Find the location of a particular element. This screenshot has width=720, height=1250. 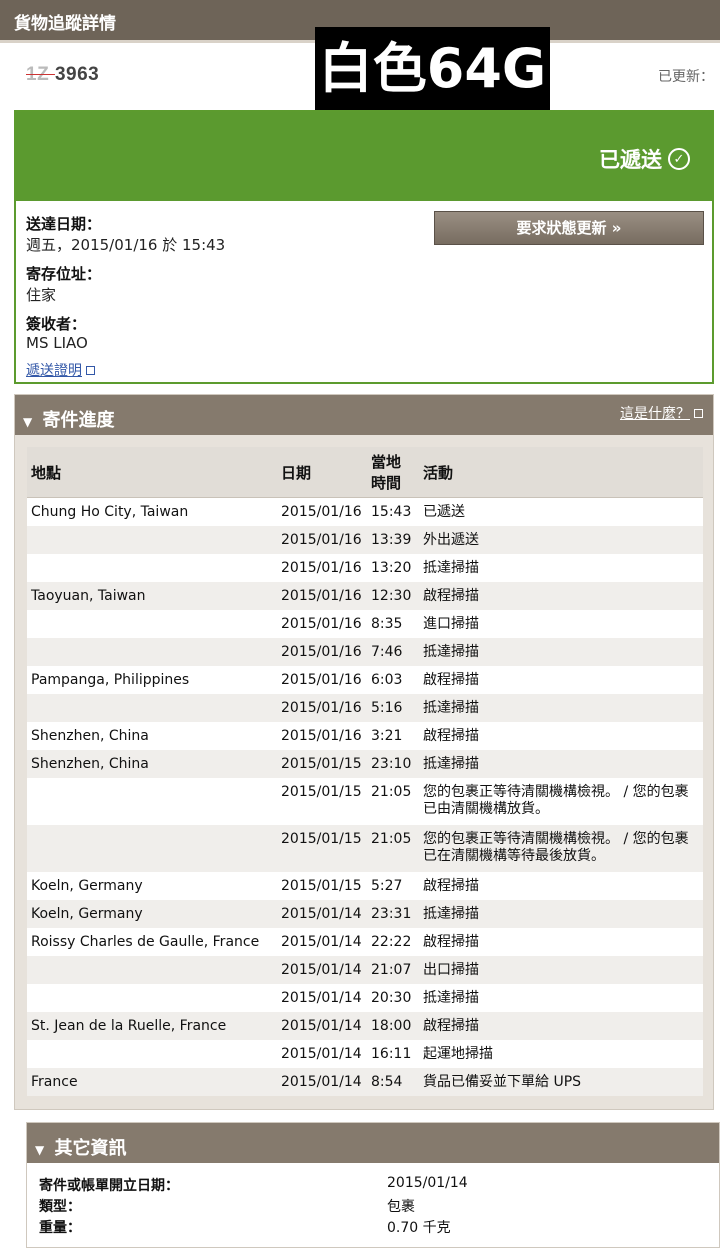

cell-activity: 貨品已備妥並下單給 UPS is located at coordinates (561, 1081).